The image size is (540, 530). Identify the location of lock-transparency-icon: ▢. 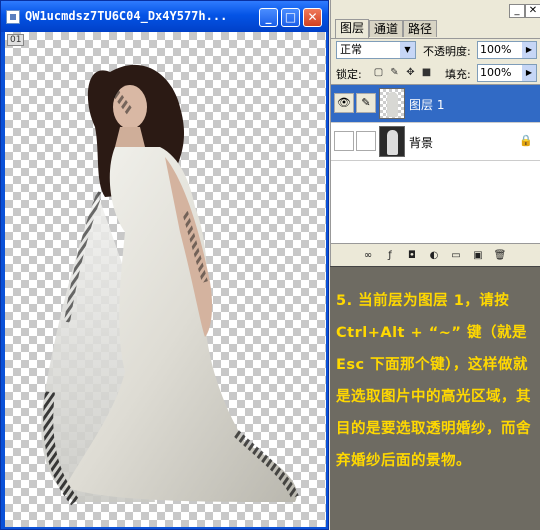
(378, 72).